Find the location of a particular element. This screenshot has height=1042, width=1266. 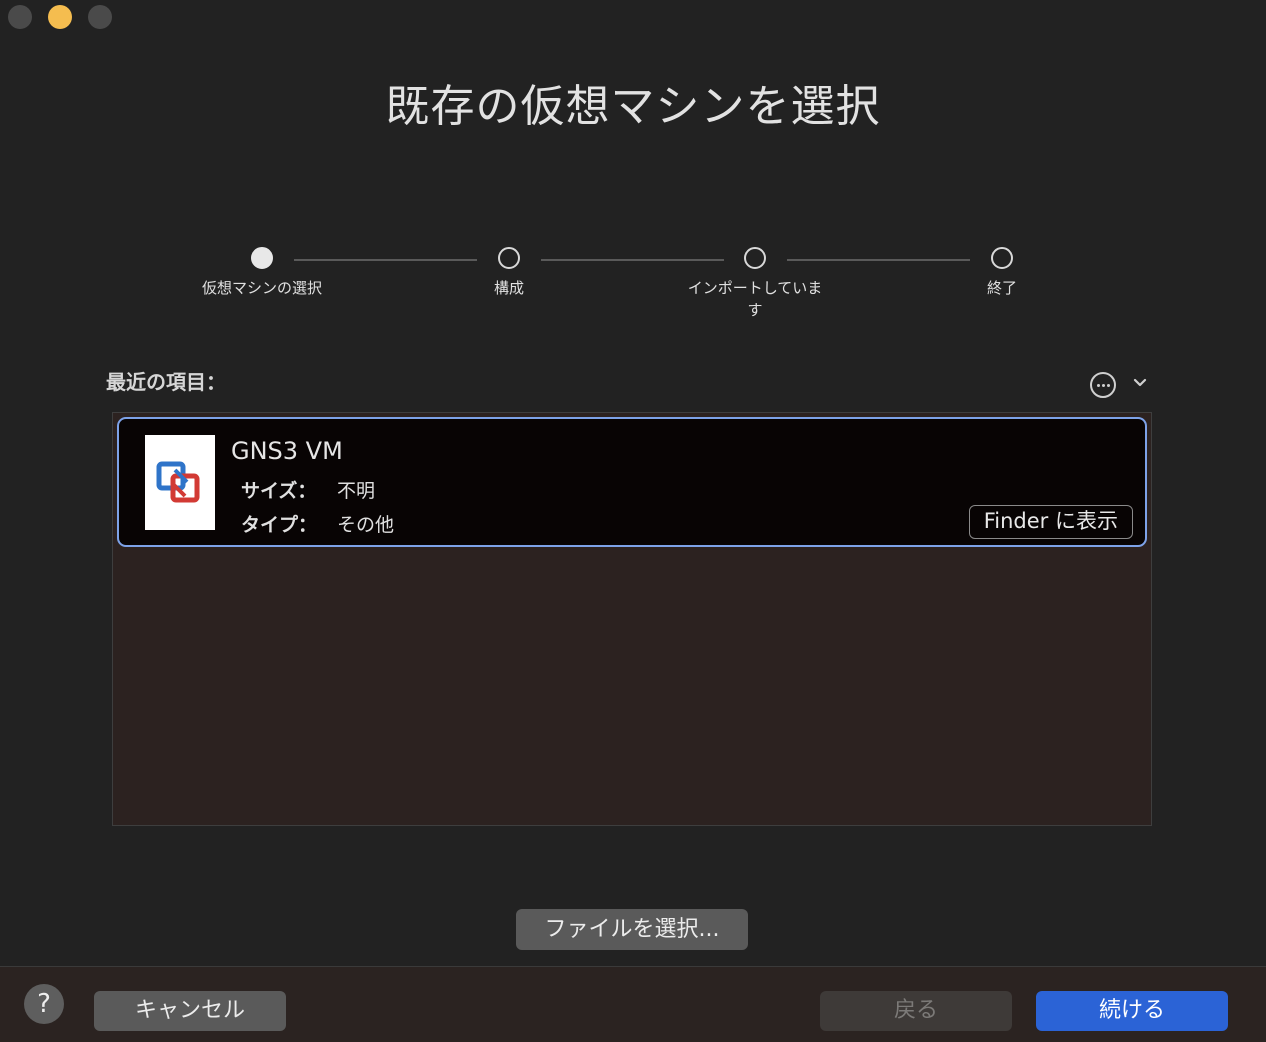

step-1-label: 仮想マシンの選択 is located at coordinates (261, 288).